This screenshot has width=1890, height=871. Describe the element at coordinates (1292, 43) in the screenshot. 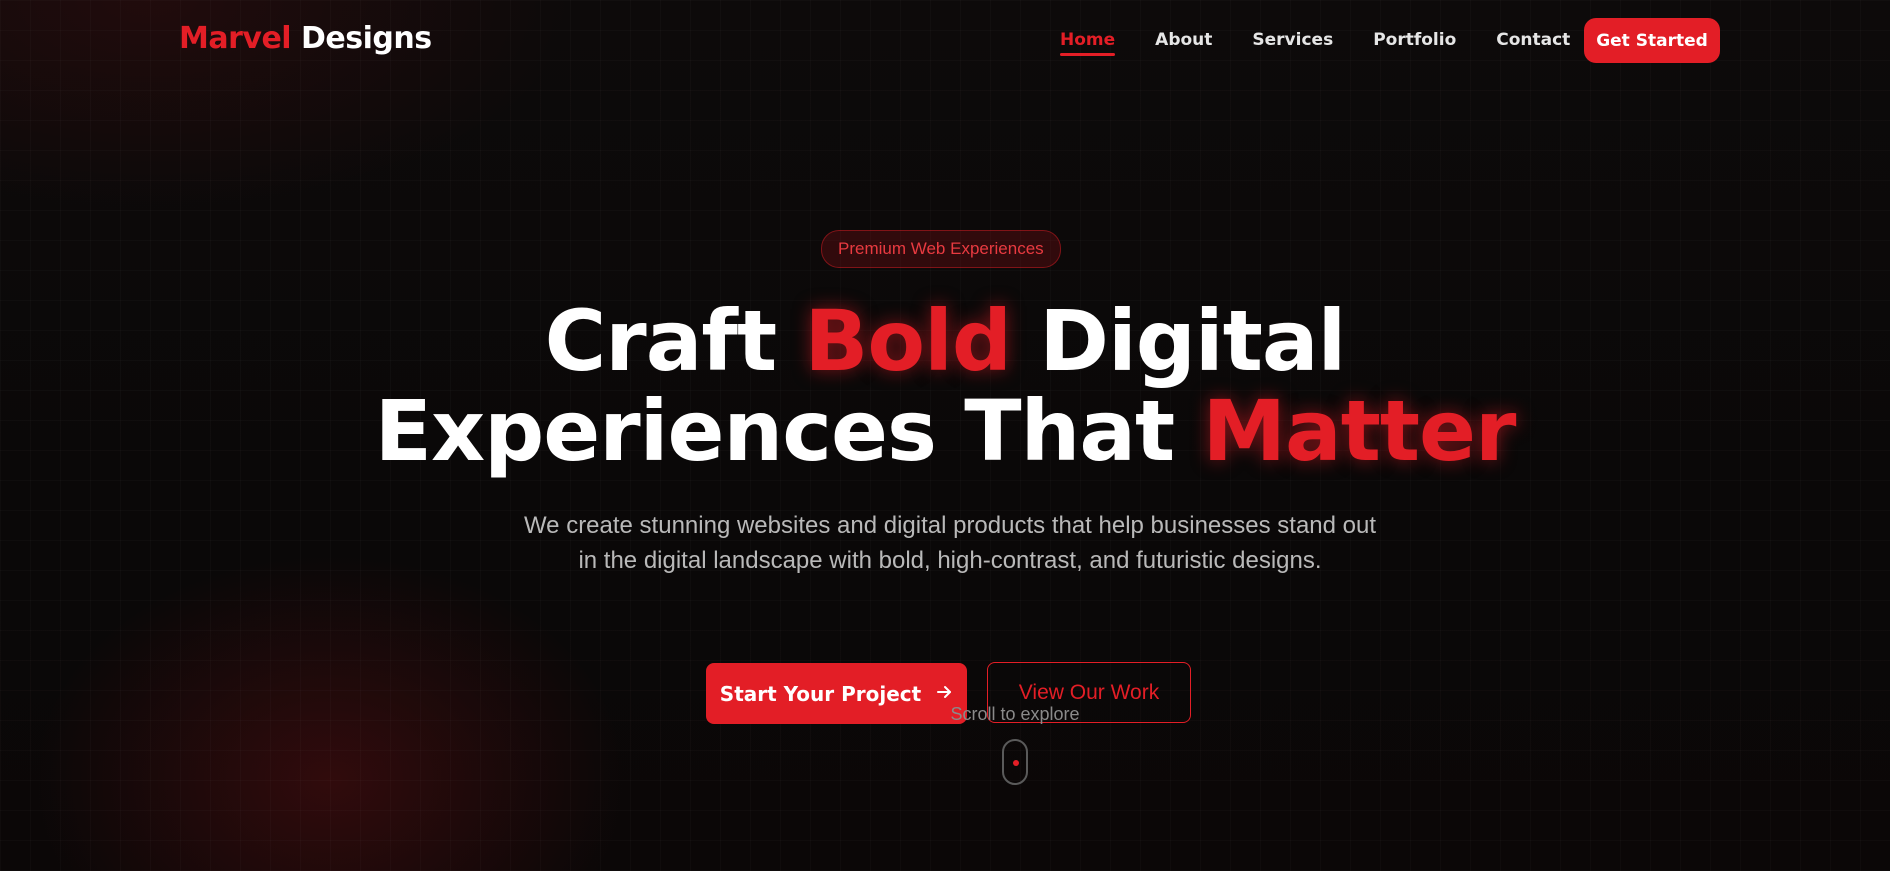

I see `nav-link-services: Services` at that location.